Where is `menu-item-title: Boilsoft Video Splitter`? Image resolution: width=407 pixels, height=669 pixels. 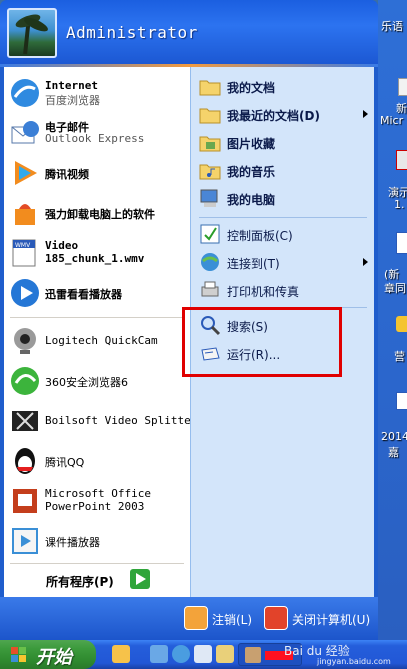
menu-item-title: Boilsoft Video Splitter is located at coordinates (121, 420).